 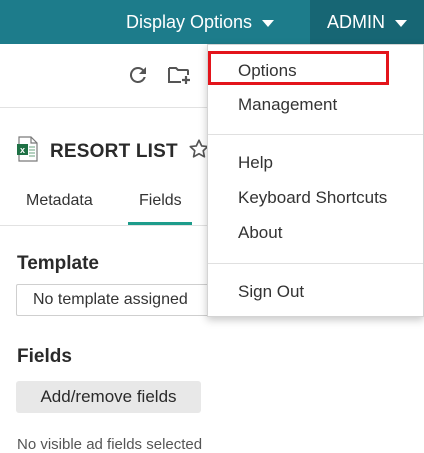 What do you see at coordinates (267, 71) in the screenshot?
I see `menu-item-options: Options` at bounding box center [267, 71].